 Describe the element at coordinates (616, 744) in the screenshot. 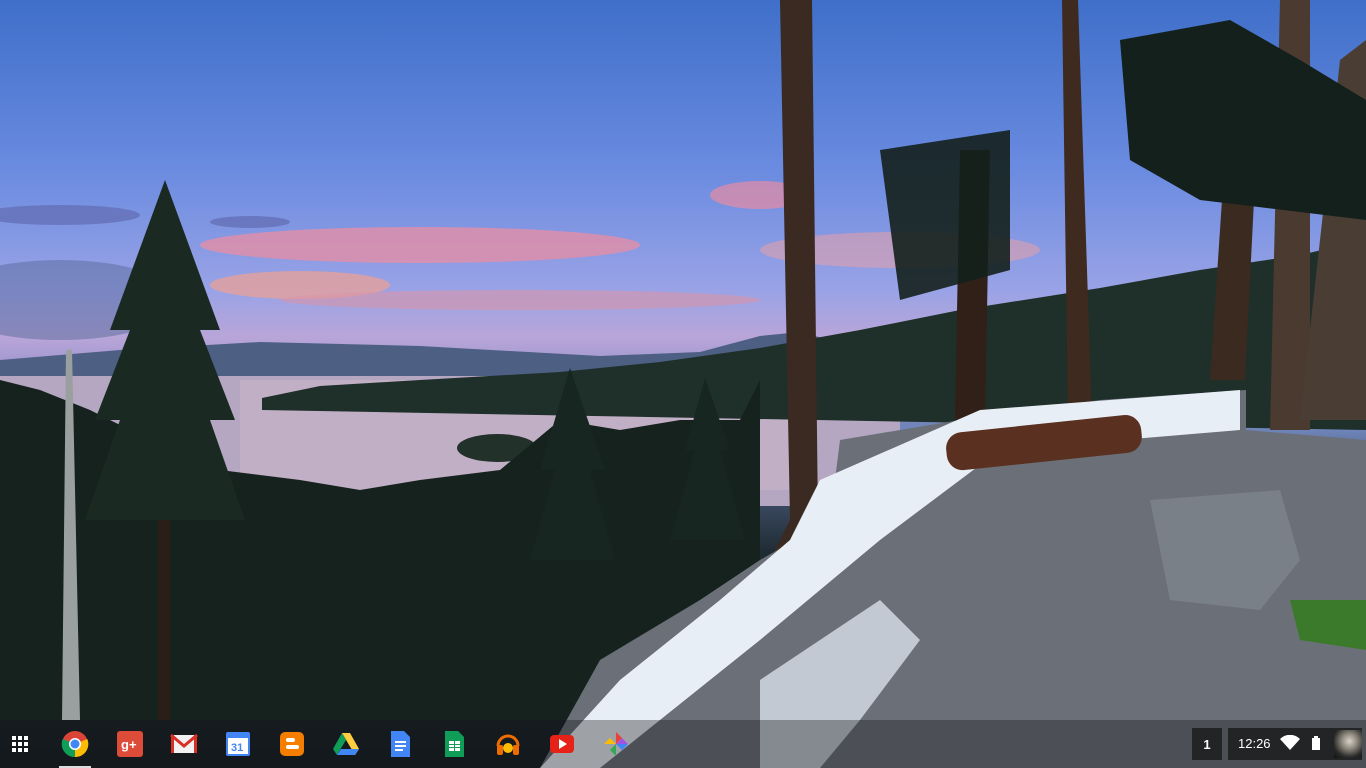

I see `photos-icon` at that location.